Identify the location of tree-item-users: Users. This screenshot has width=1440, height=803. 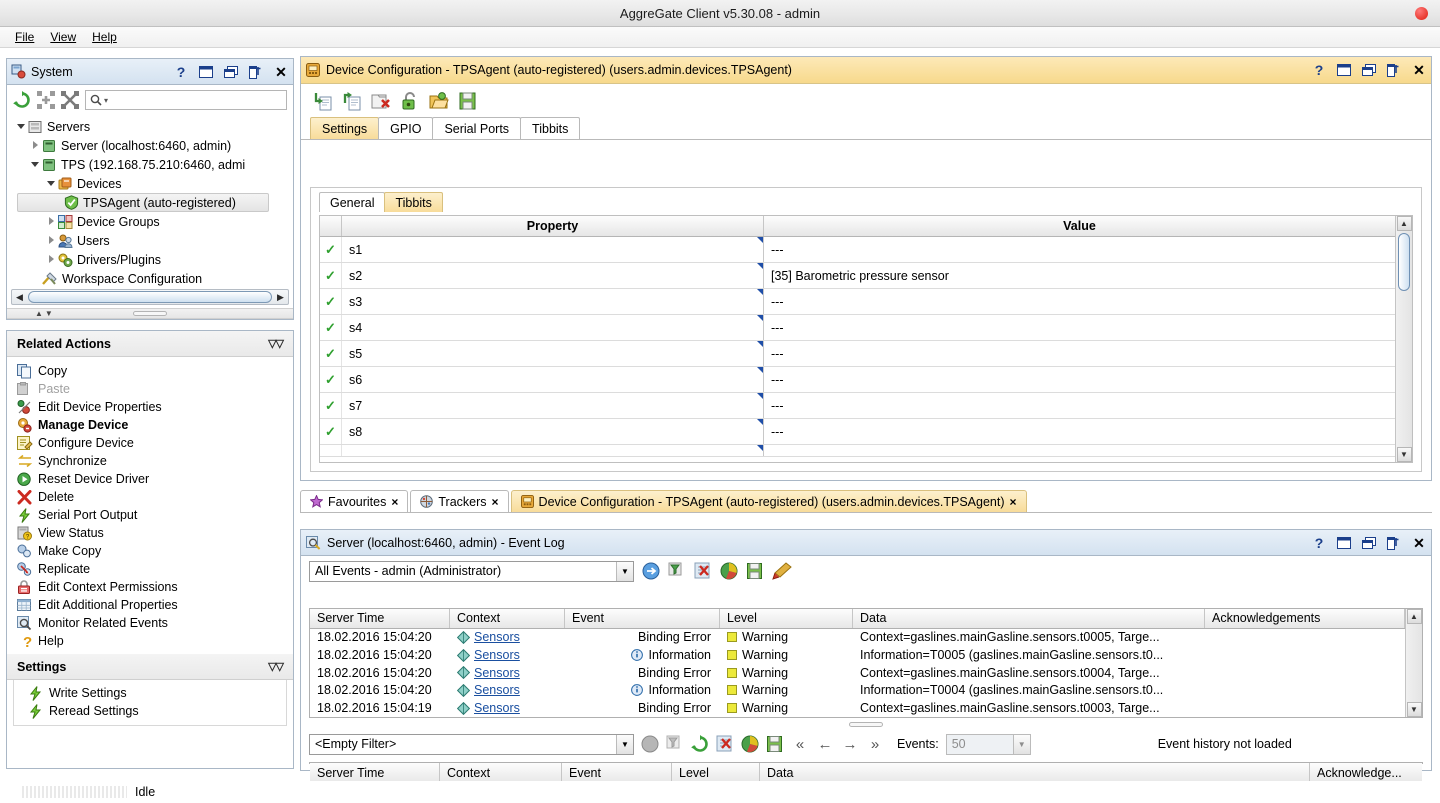
(153, 240).